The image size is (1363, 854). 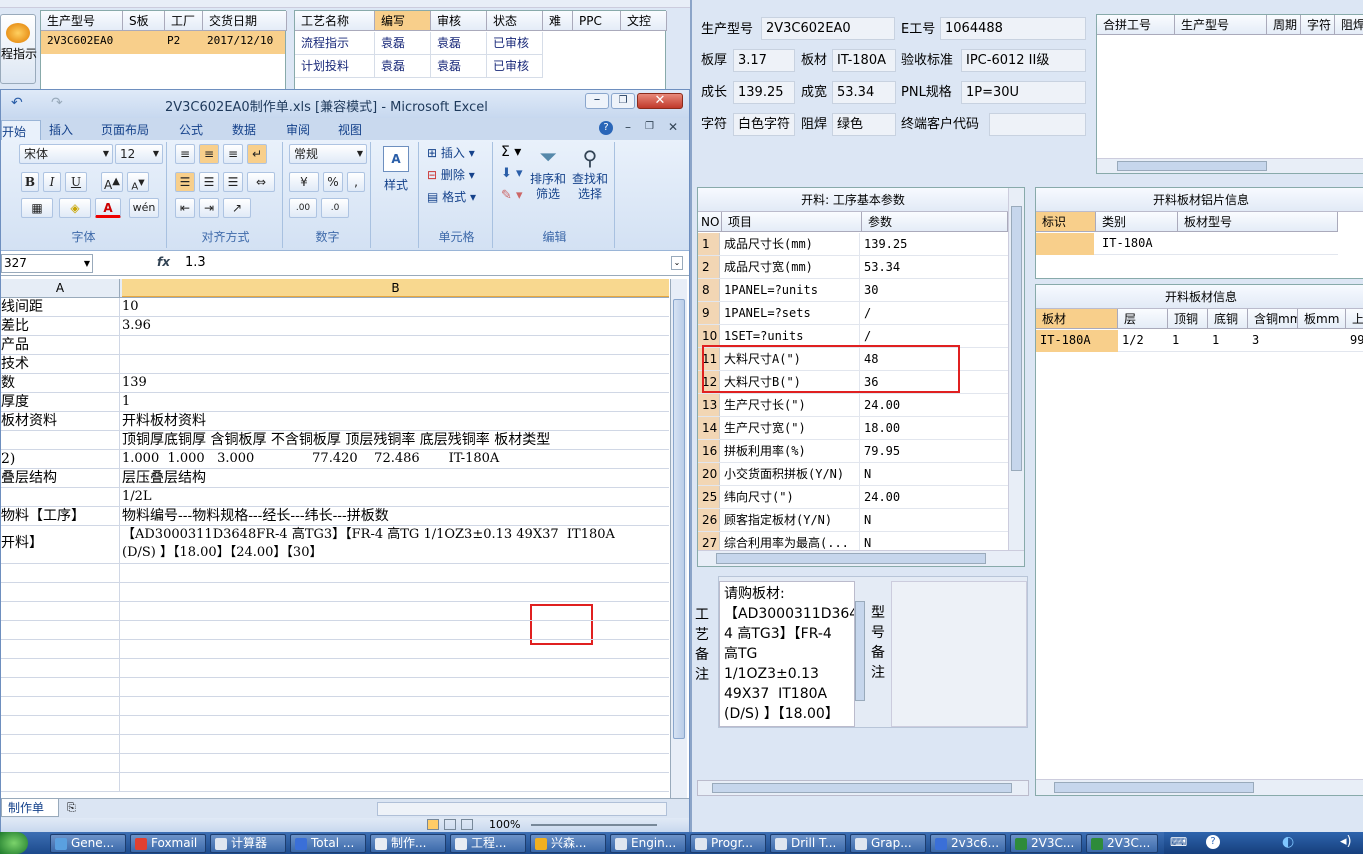 I want to click on delete-cells-button: ⊟ 删除 ▾, so click(x=451, y=174).